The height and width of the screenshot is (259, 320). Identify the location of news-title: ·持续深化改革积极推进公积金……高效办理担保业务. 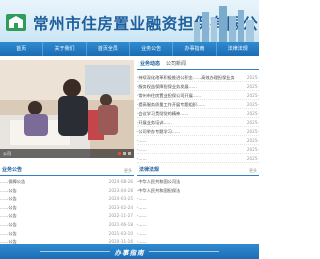
(186, 77).